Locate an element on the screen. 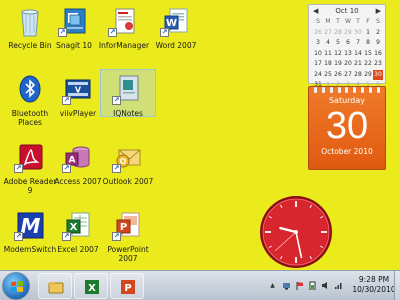 This screenshot has height=300, width=400. tray-date: 10/30/2010 is located at coordinates (374, 289).